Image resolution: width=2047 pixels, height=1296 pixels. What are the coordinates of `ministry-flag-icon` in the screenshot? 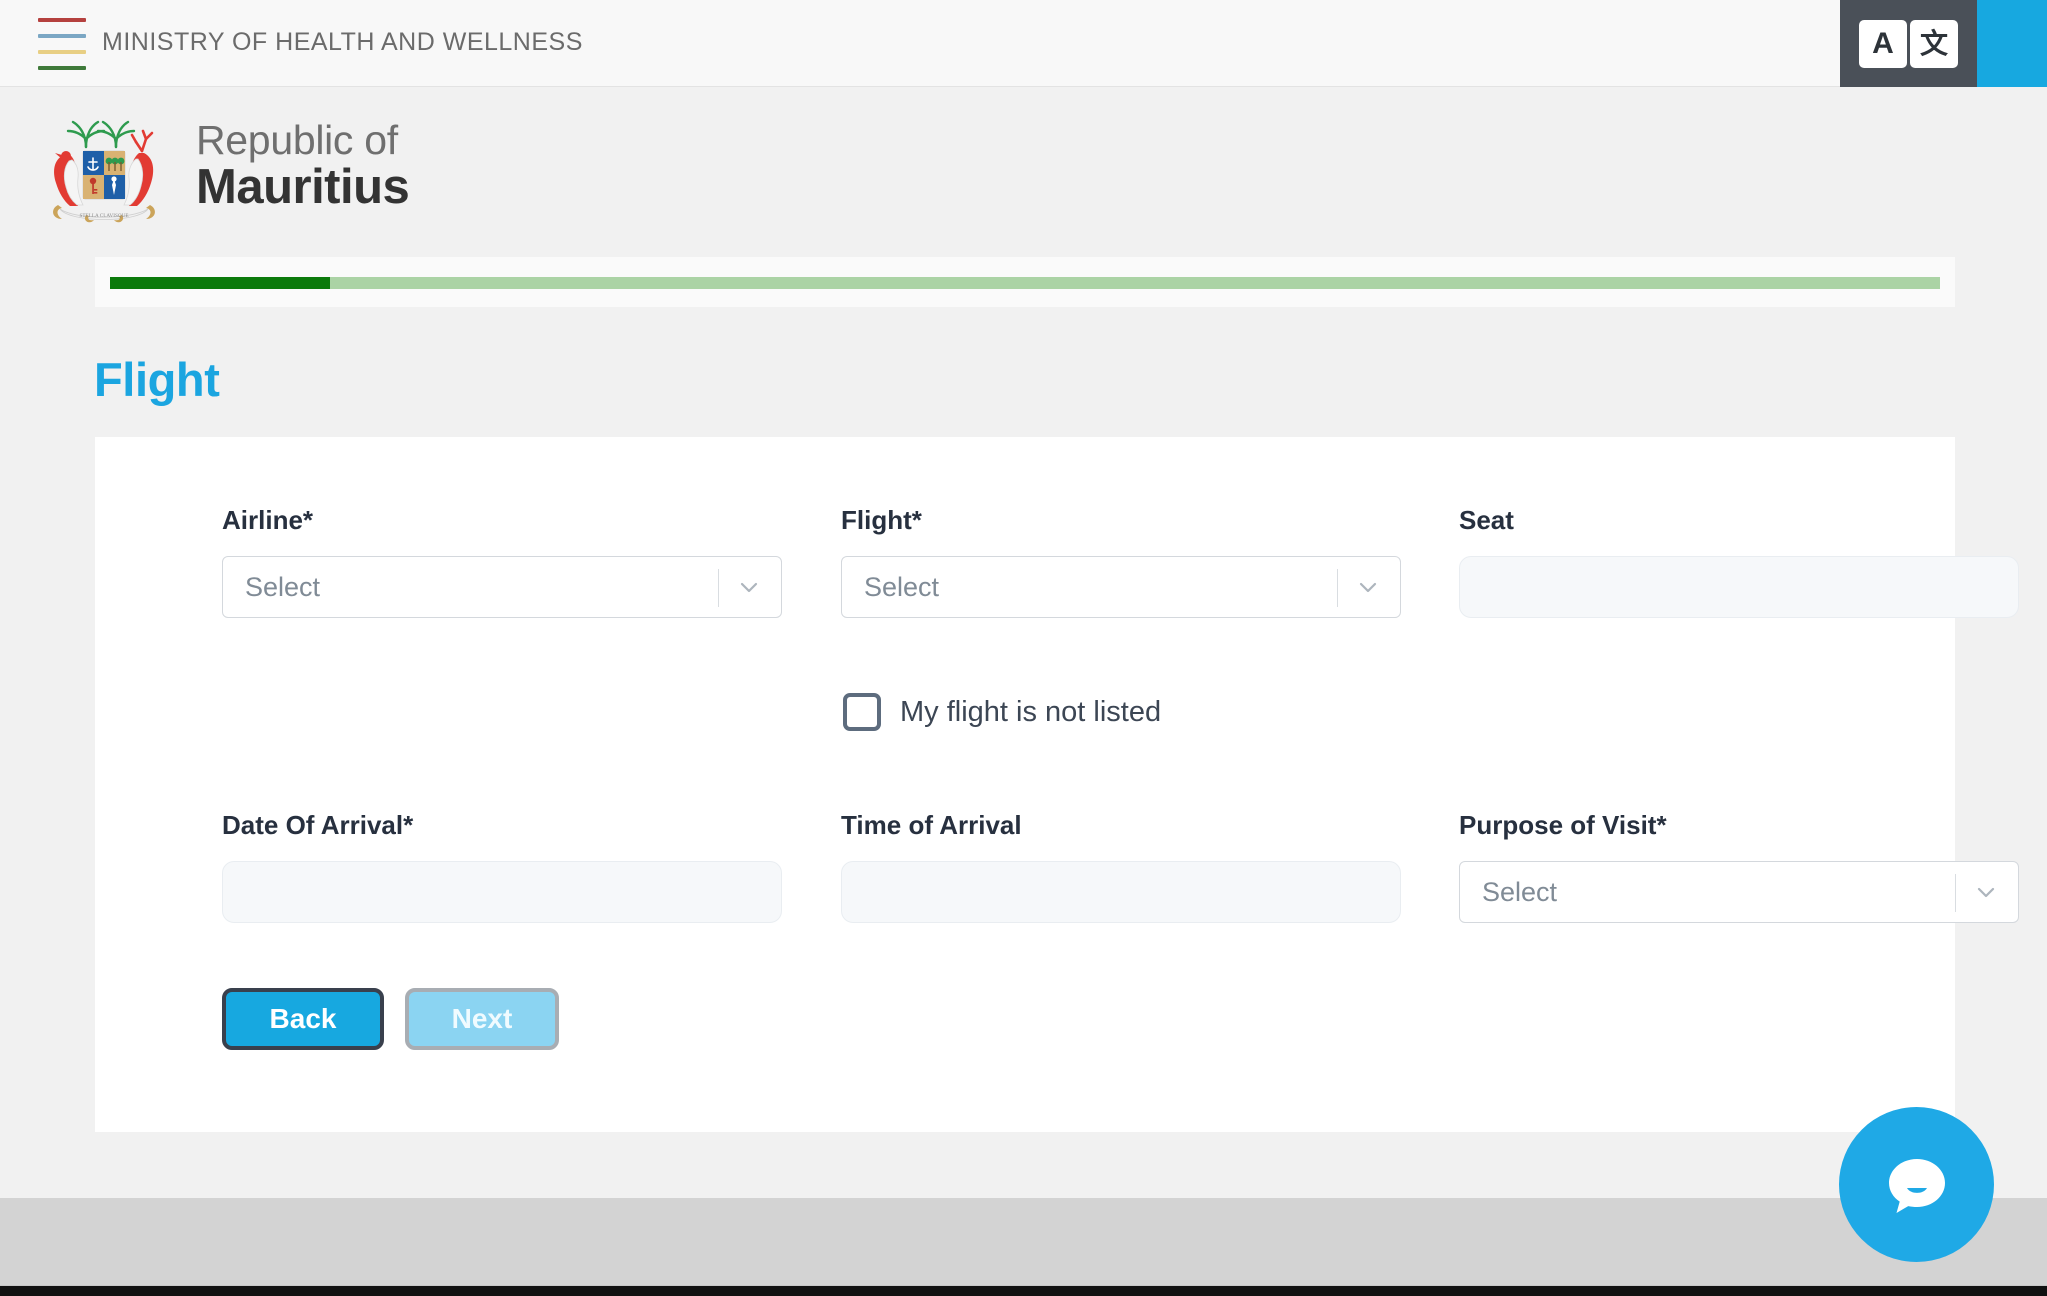 It's located at (62, 44).